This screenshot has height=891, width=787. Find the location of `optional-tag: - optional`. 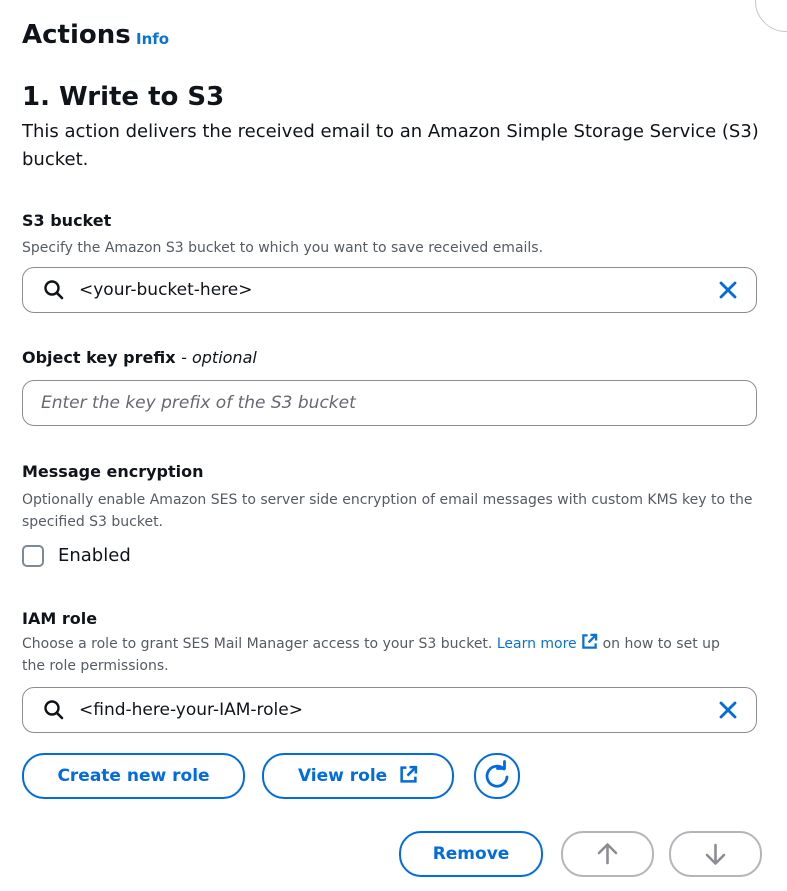

optional-tag: - optional is located at coordinates (219, 357).